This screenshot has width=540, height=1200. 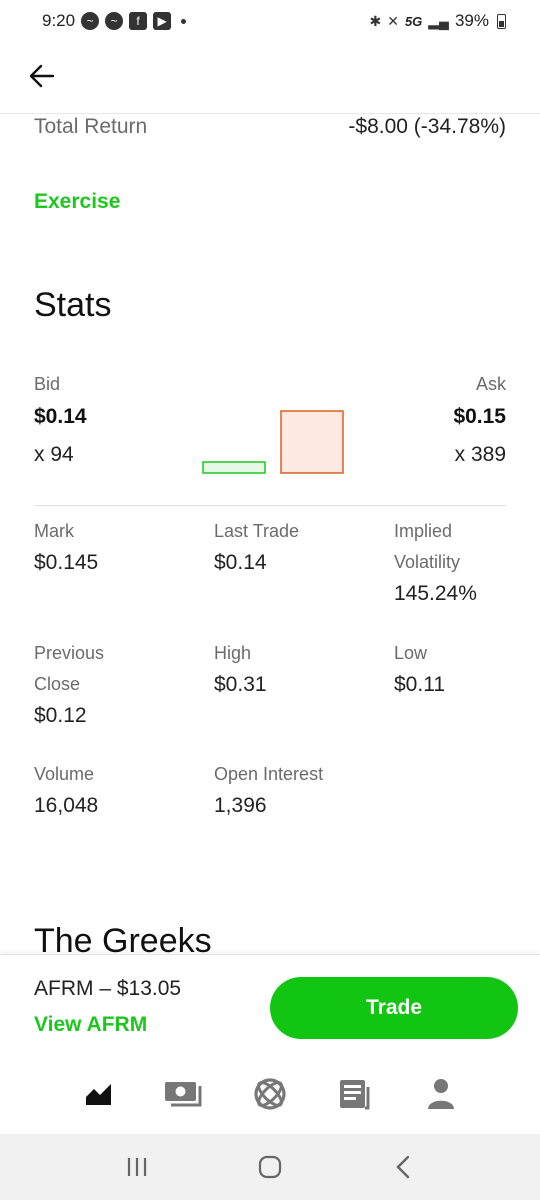 What do you see at coordinates (64, 774) in the screenshot?
I see `stat-label: Volume` at bounding box center [64, 774].